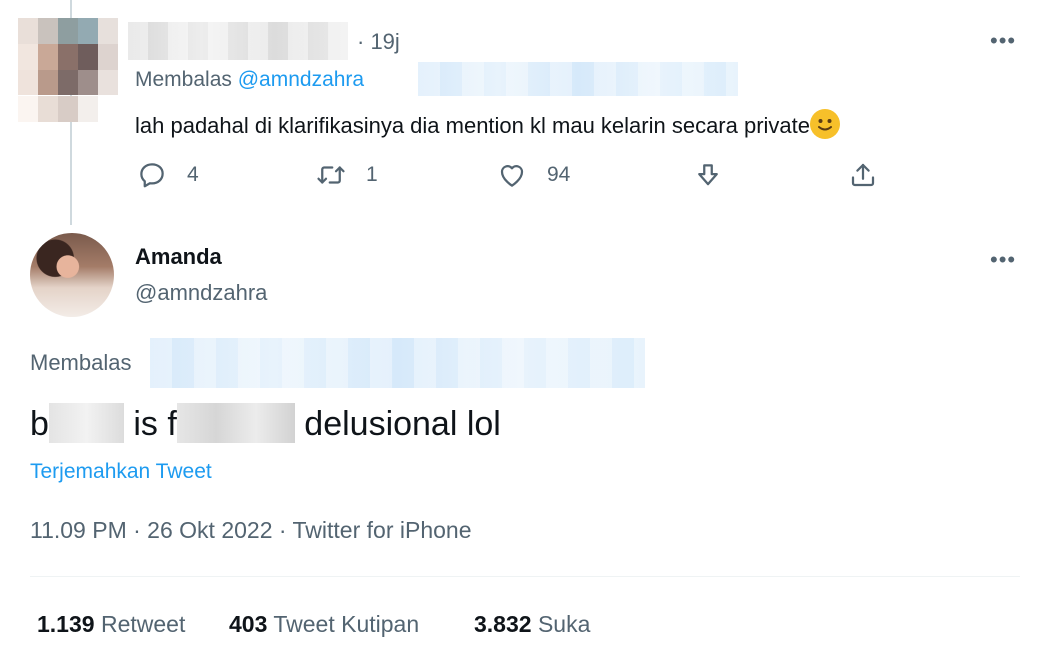 This screenshot has width=1047, height=651. I want to click on stat-retweets-label: Retweet, so click(143, 624).